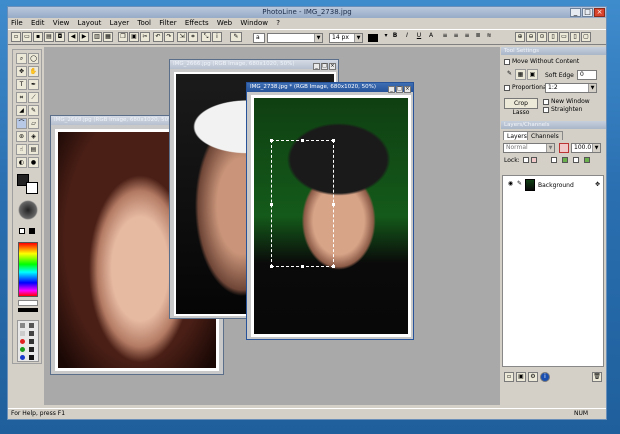 This screenshot has width=620, height=434. Describe the element at coordinates (520, 74) in the screenshot. I see `grid-icon: ▦` at that location.